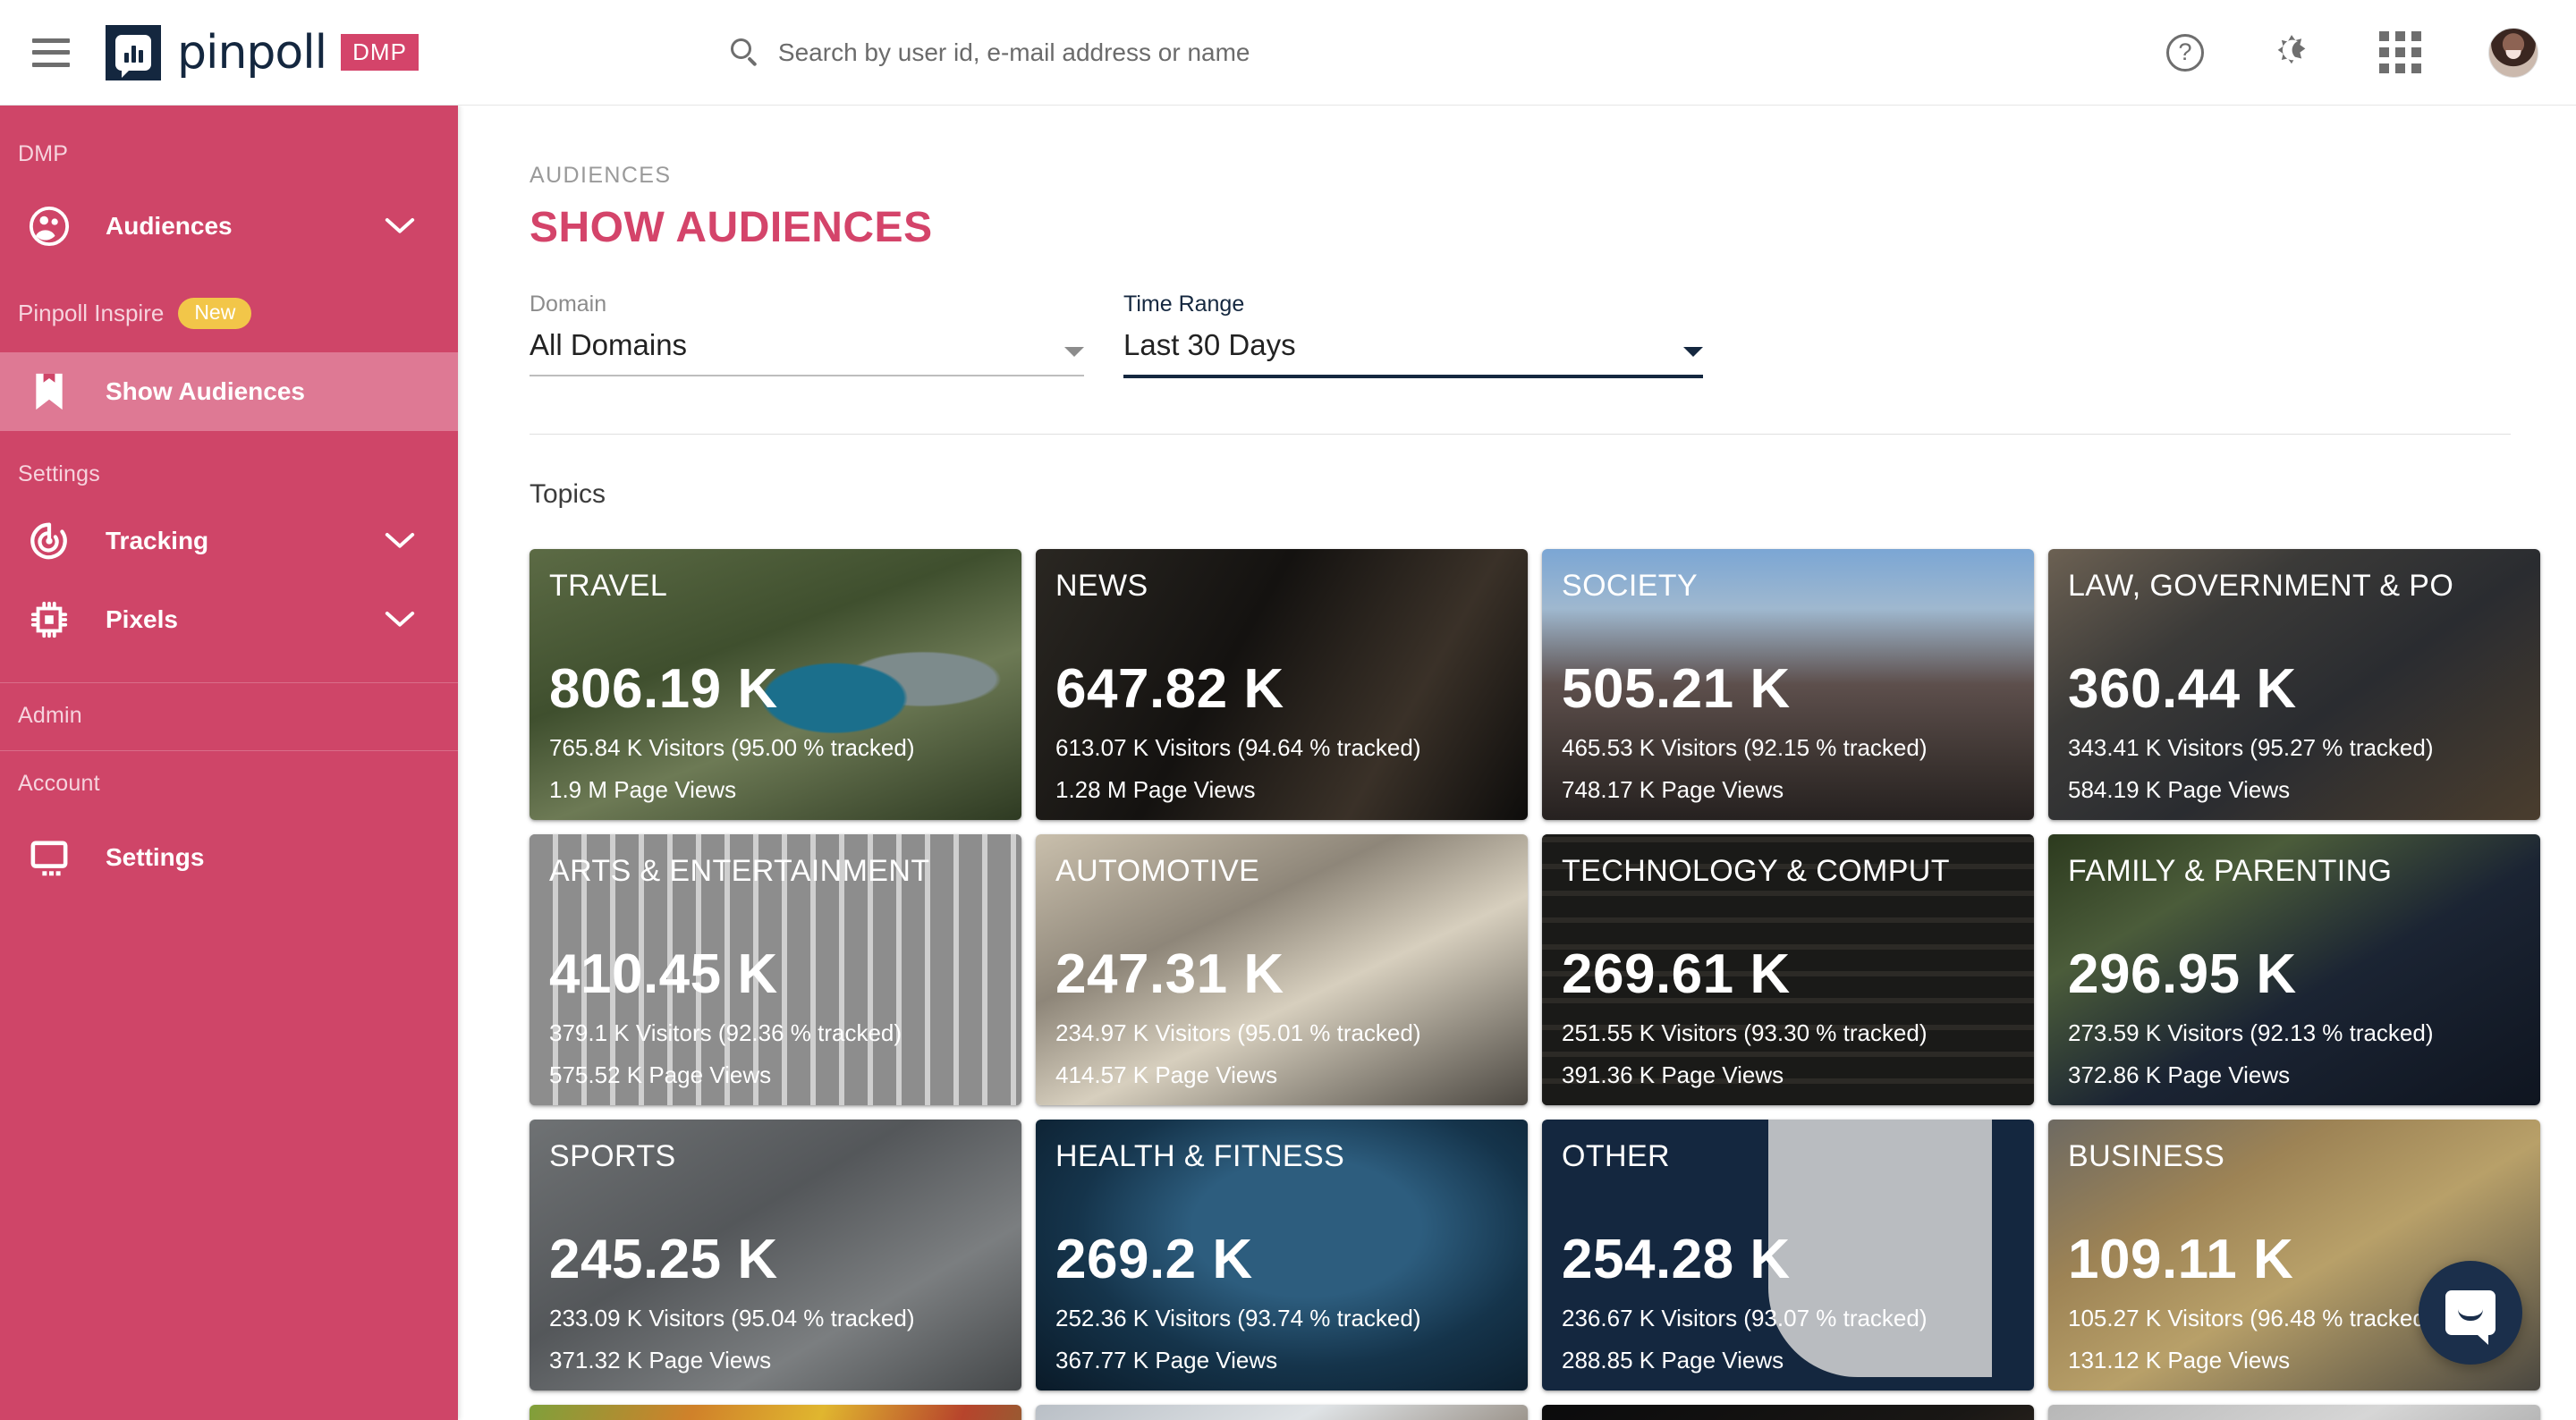 Image resolution: width=2576 pixels, height=1420 pixels. I want to click on audiences-icon, so click(49, 227).